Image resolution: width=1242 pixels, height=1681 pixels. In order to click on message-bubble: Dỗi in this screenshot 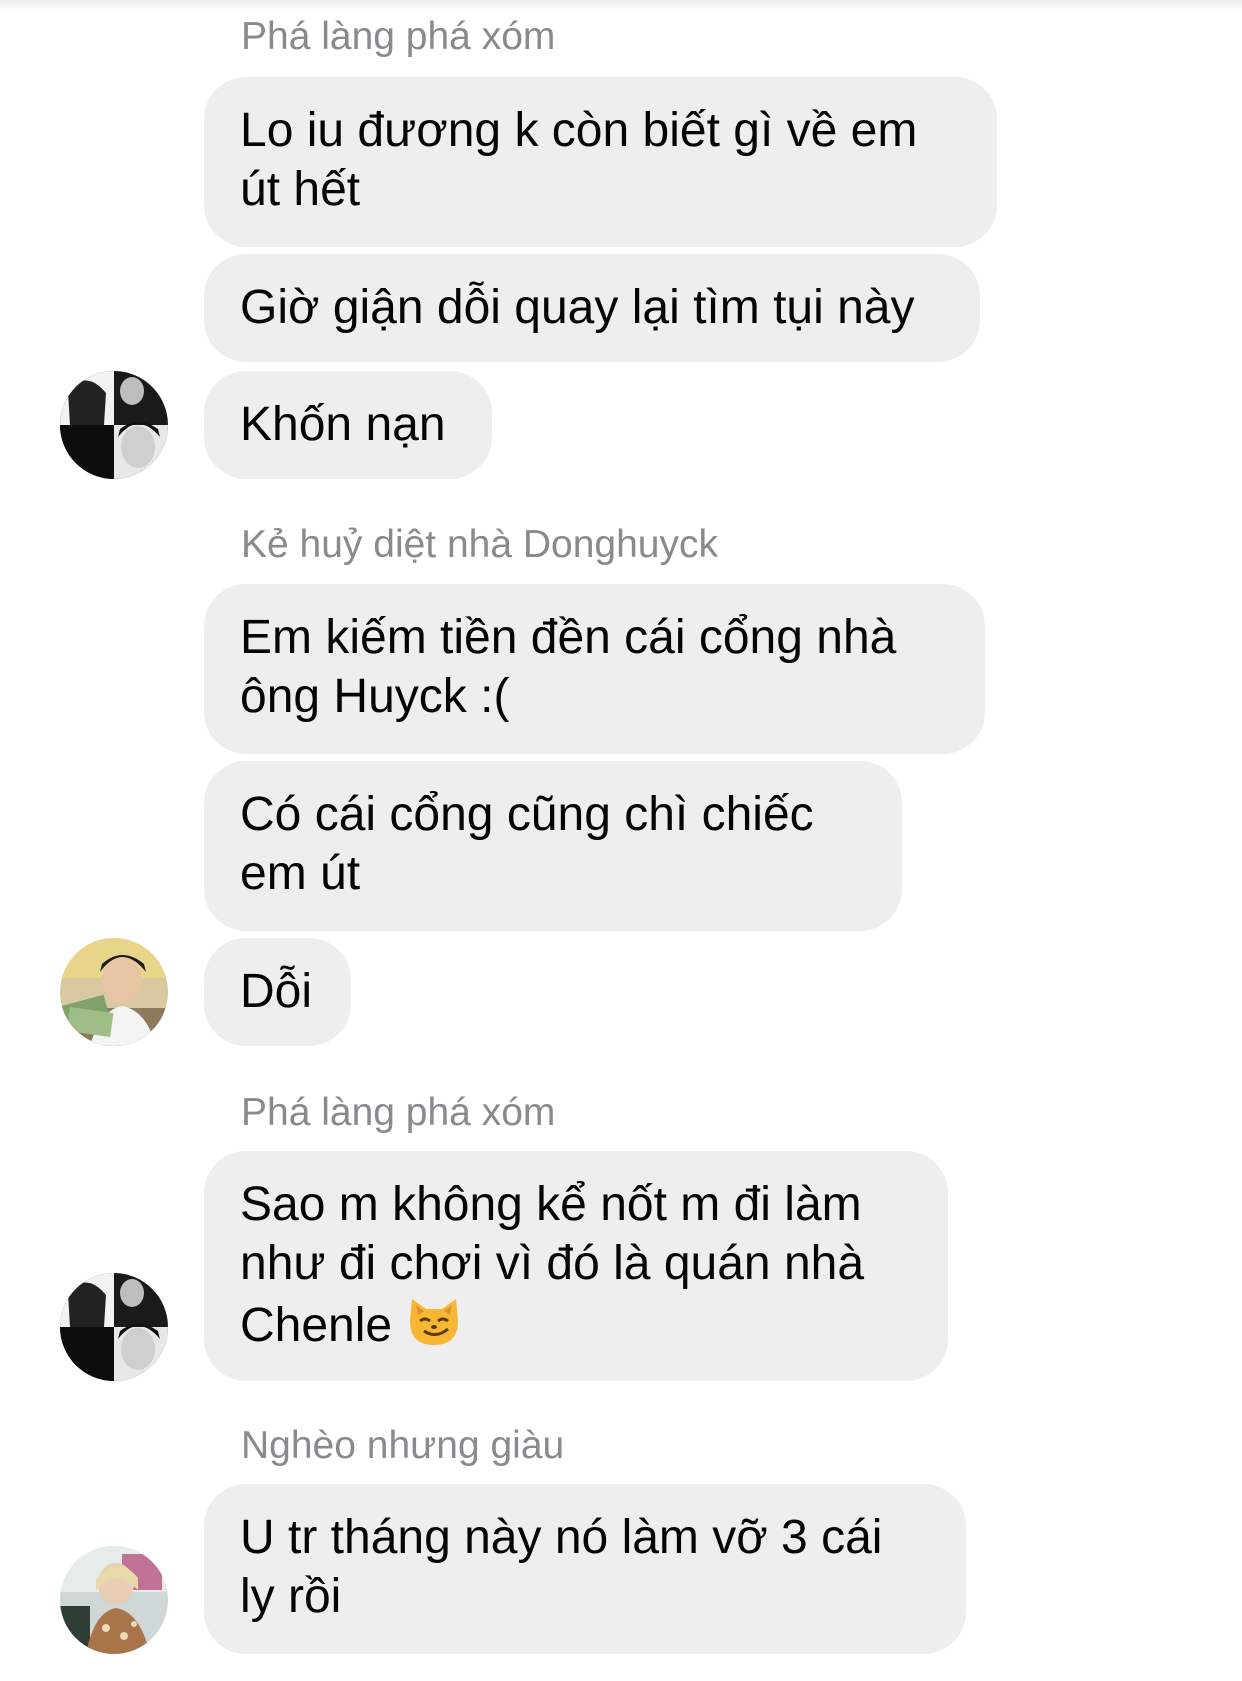, I will do `click(277, 992)`.